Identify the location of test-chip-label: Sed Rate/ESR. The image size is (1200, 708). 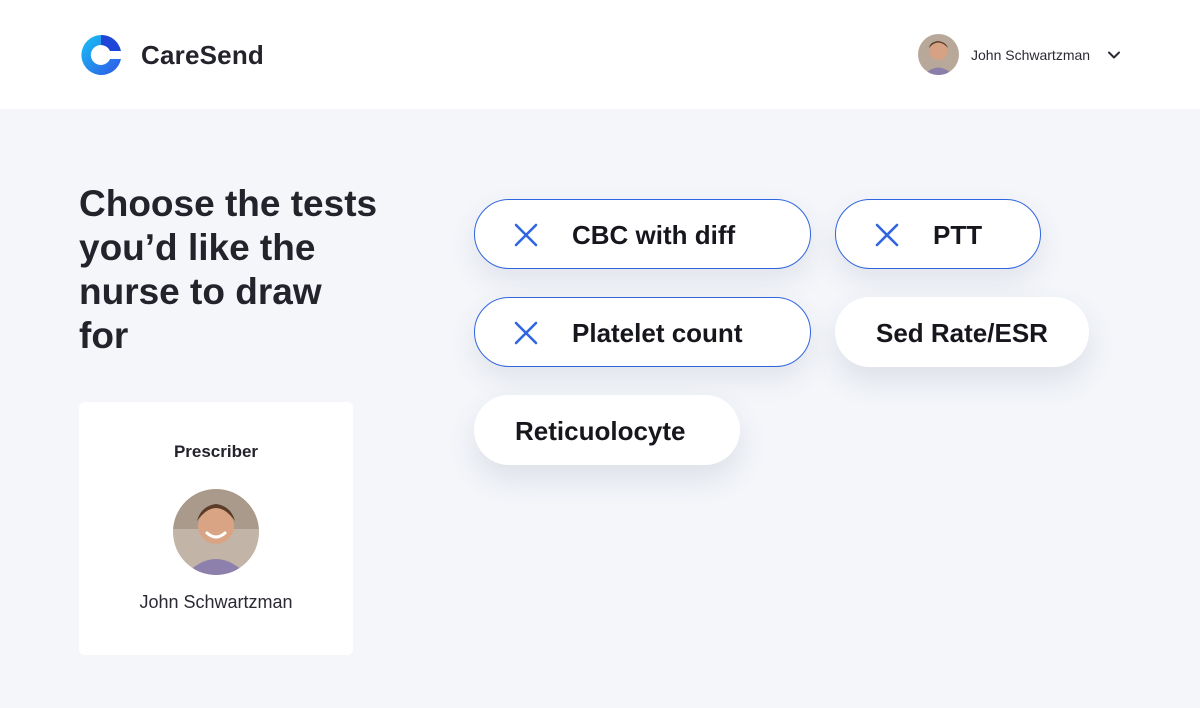
(962, 333).